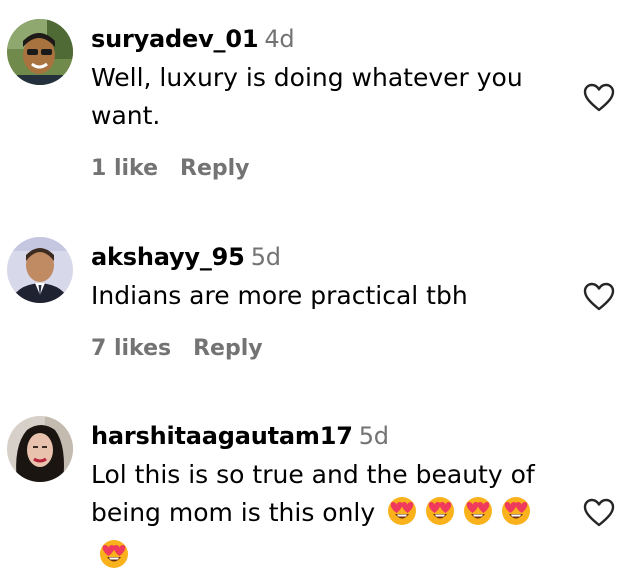 Image resolution: width=642 pixels, height=580 pixels. What do you see at coordinates (193, 39) in the screenshot?
I see `comment-username: suryadev_01 4d` at bounding box center [193, 39].